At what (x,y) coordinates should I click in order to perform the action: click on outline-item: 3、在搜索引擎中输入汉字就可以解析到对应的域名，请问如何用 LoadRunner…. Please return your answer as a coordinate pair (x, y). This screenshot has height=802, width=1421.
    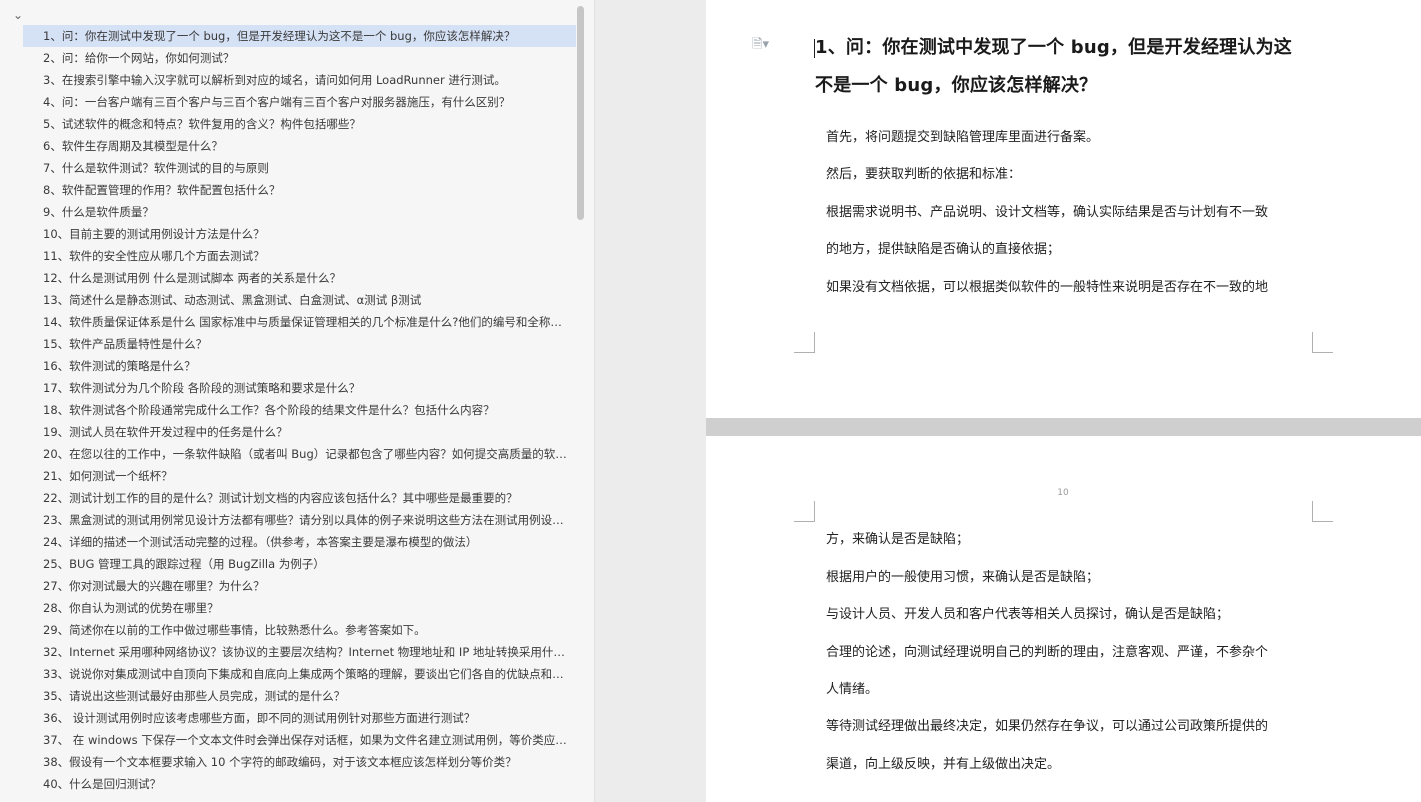
    Looking at the image, I should click on (299, 80).